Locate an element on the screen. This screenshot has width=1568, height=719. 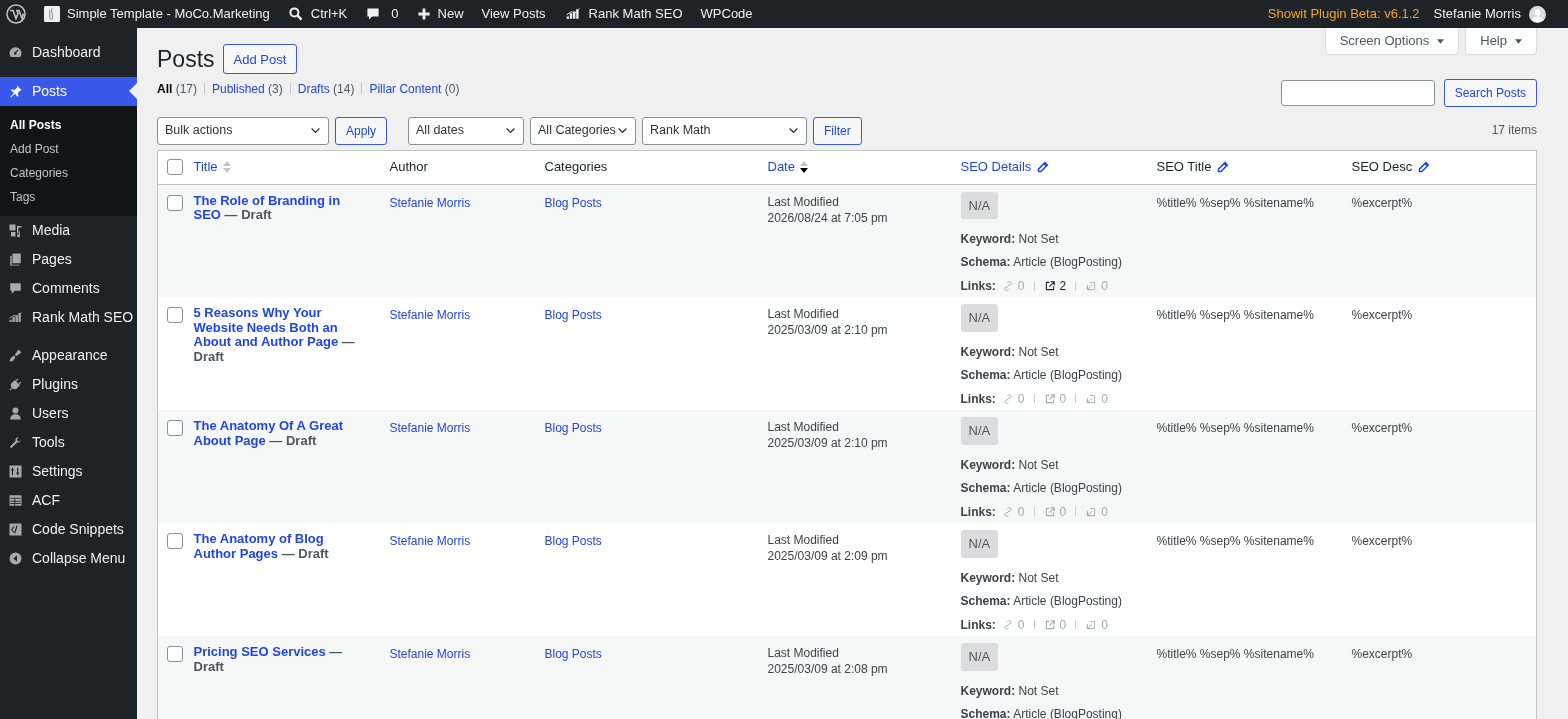
submenu-item: All Posts is located at coordinates (68, 125).